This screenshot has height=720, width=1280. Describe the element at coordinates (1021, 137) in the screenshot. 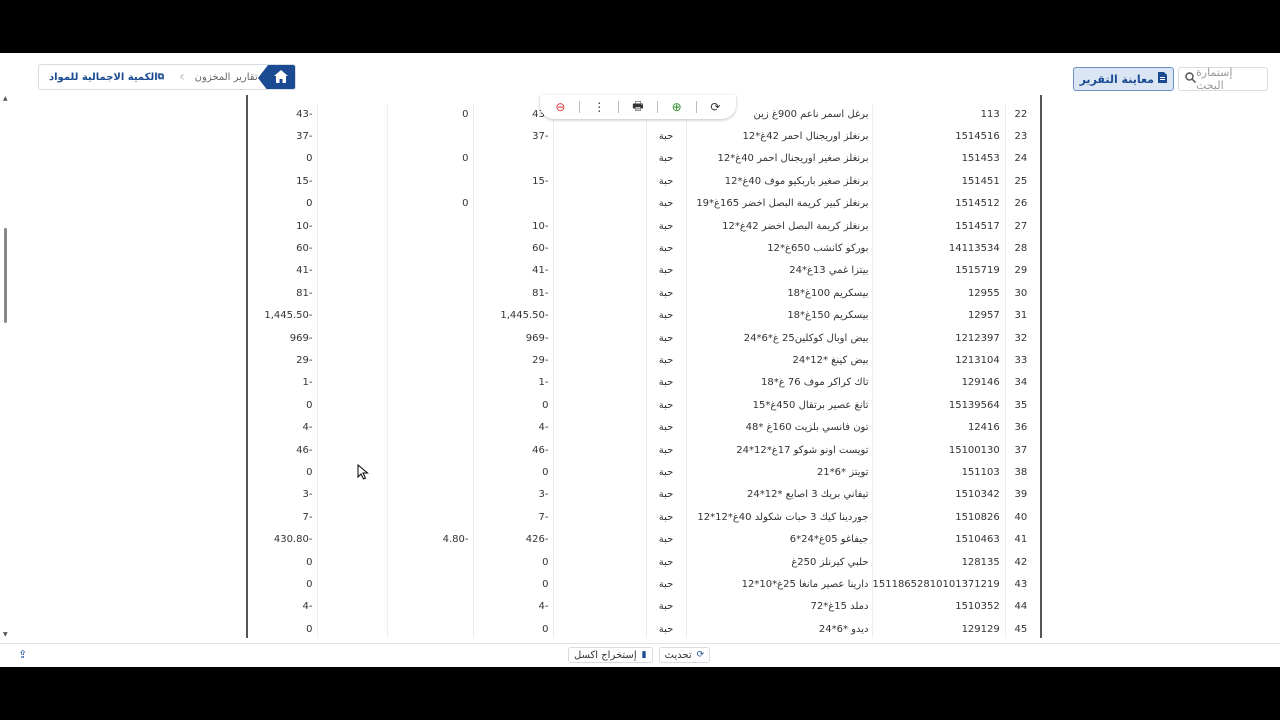

I see `cell-row-number: 23` at that location.